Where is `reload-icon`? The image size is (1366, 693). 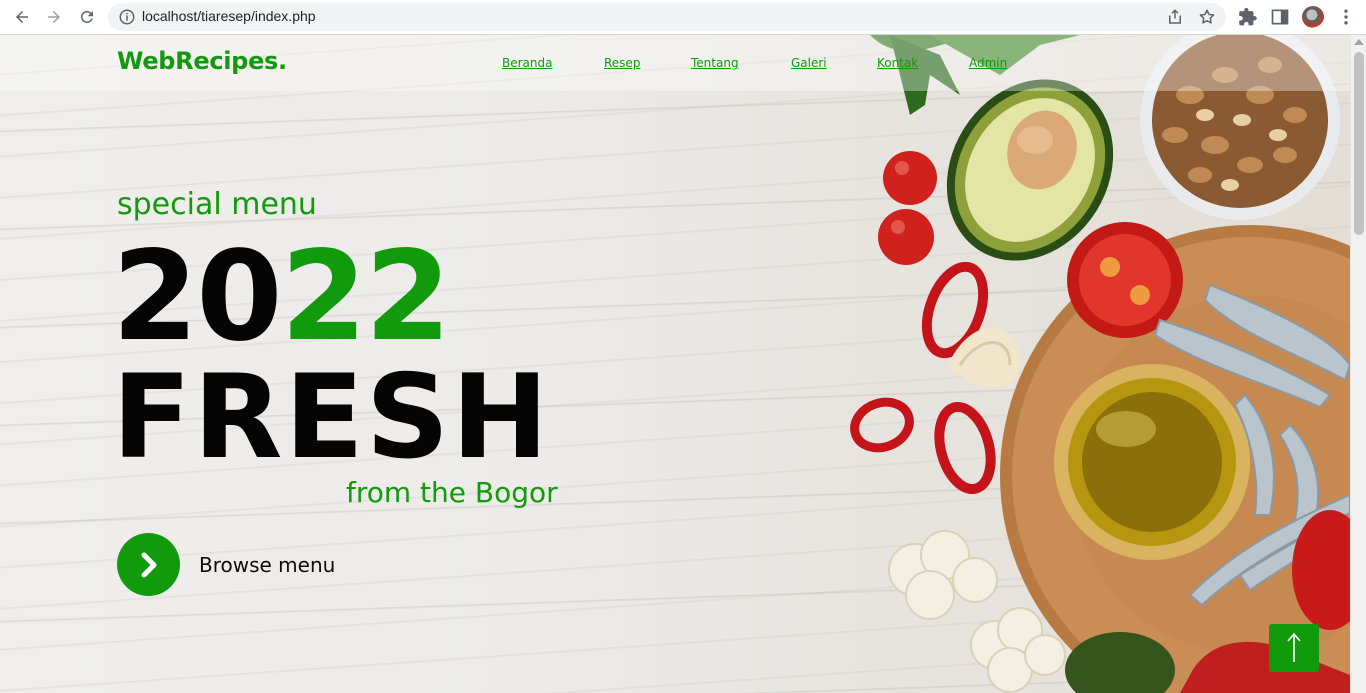
reload-icon is located at coordinates (86, 16).